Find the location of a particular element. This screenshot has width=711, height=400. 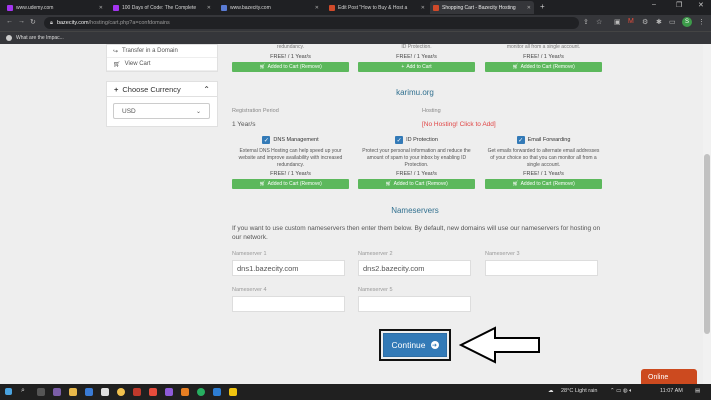

domain-name: karimu.org is located at coordinates (415, 92).